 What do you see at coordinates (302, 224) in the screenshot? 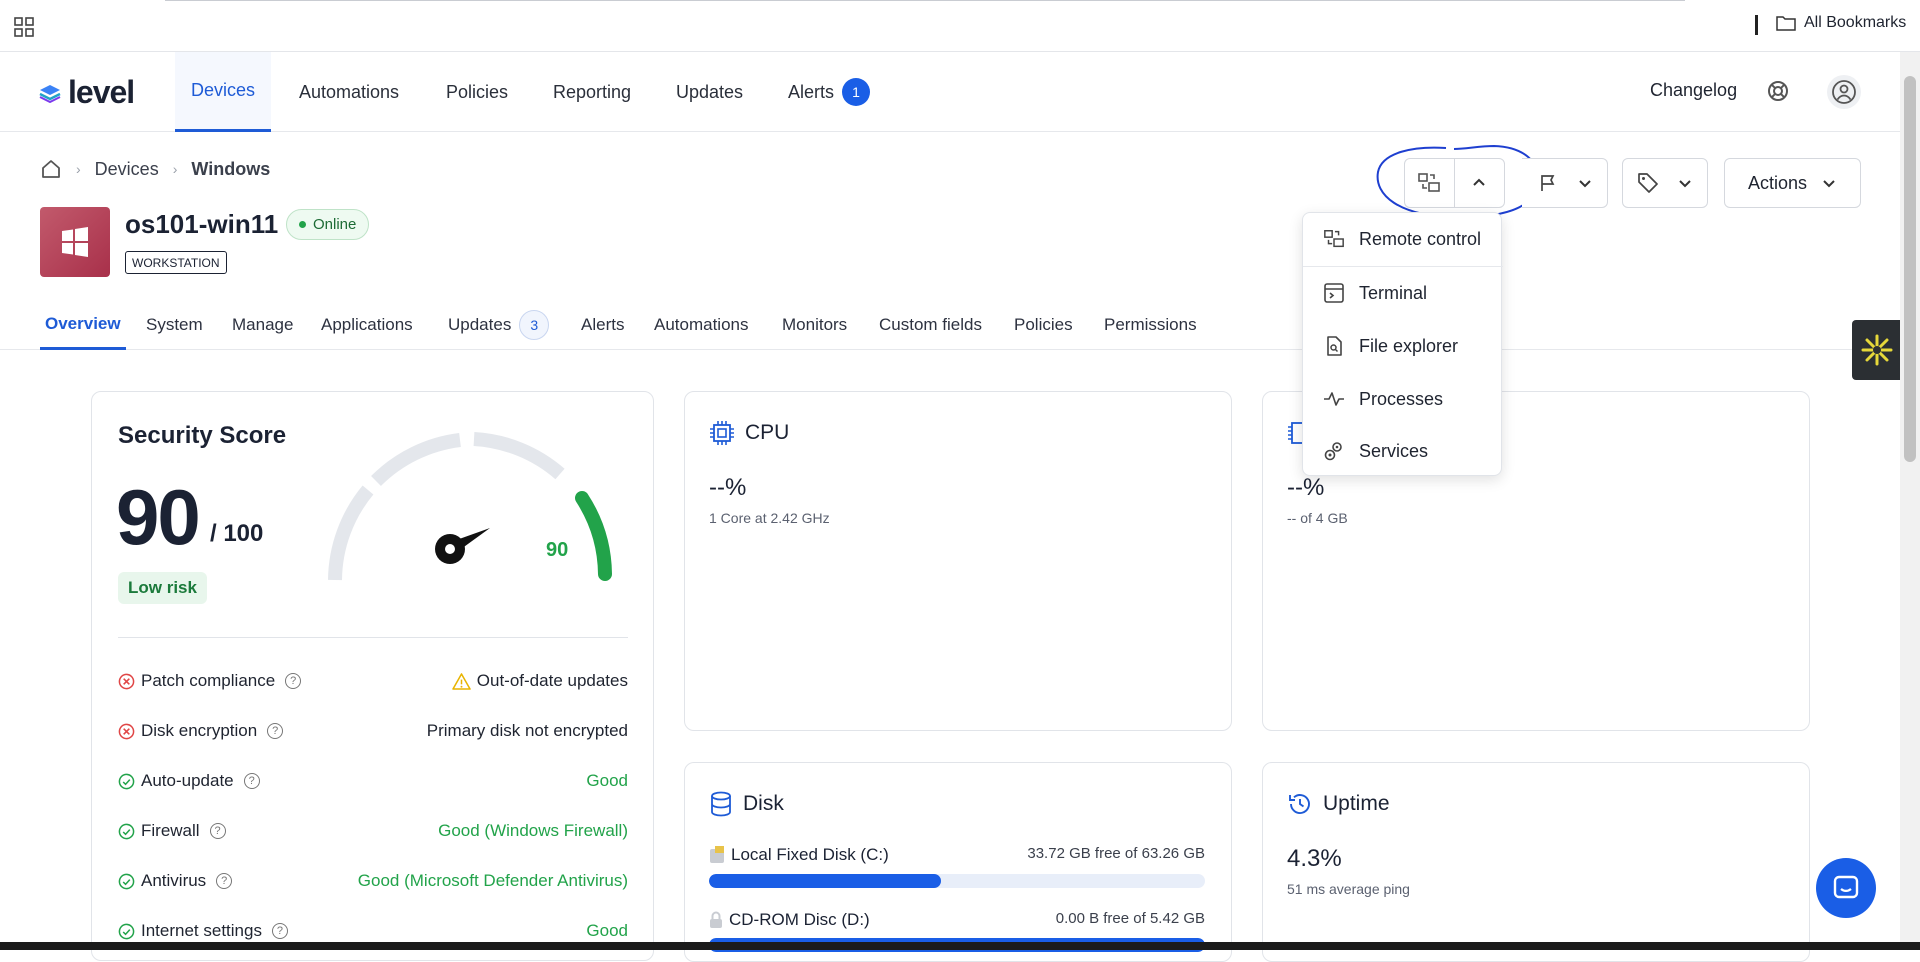
I see `online-dot-icon` at bounding box center [302, 224].